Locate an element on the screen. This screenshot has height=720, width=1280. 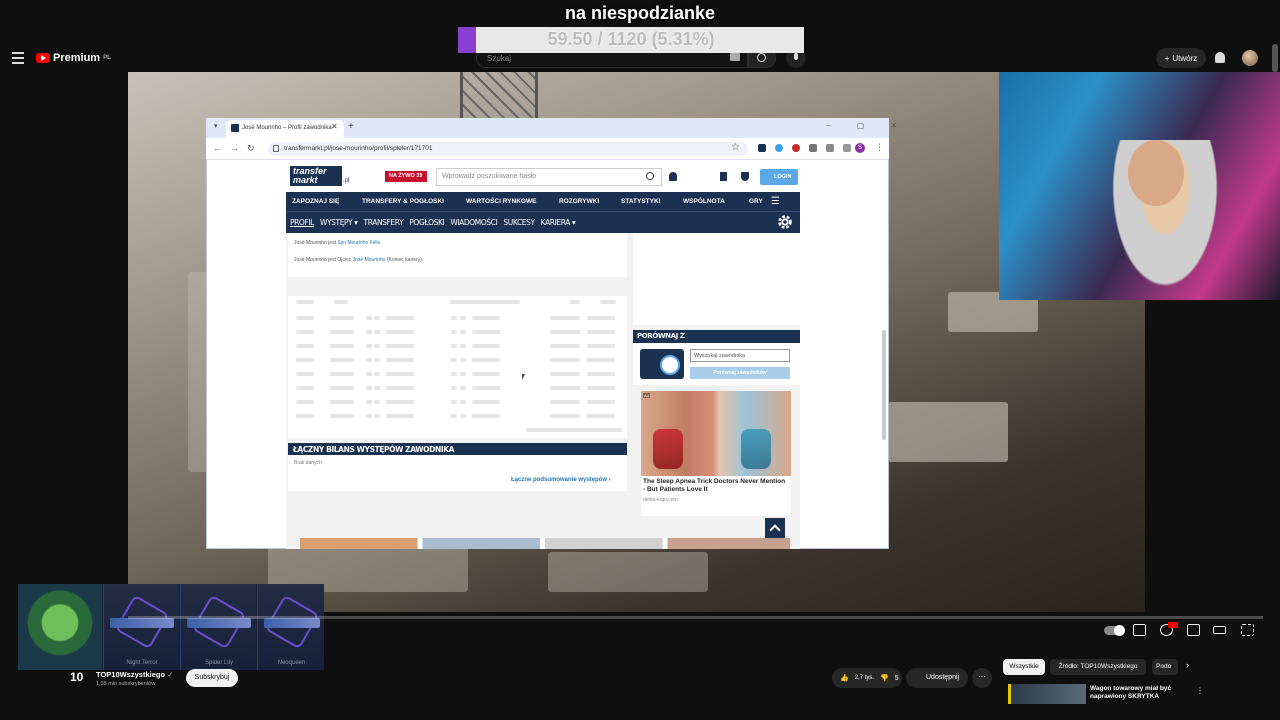
bookmark-icon is located at coordinates (723, 176).